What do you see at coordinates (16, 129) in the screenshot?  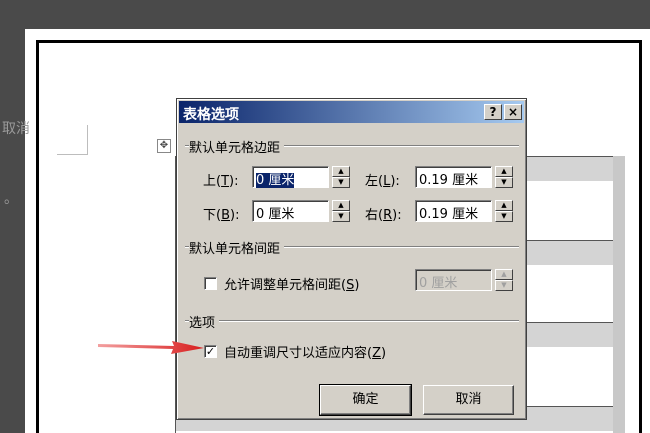 I see `background-text-1: 取消` at bounding box center [16, 129].